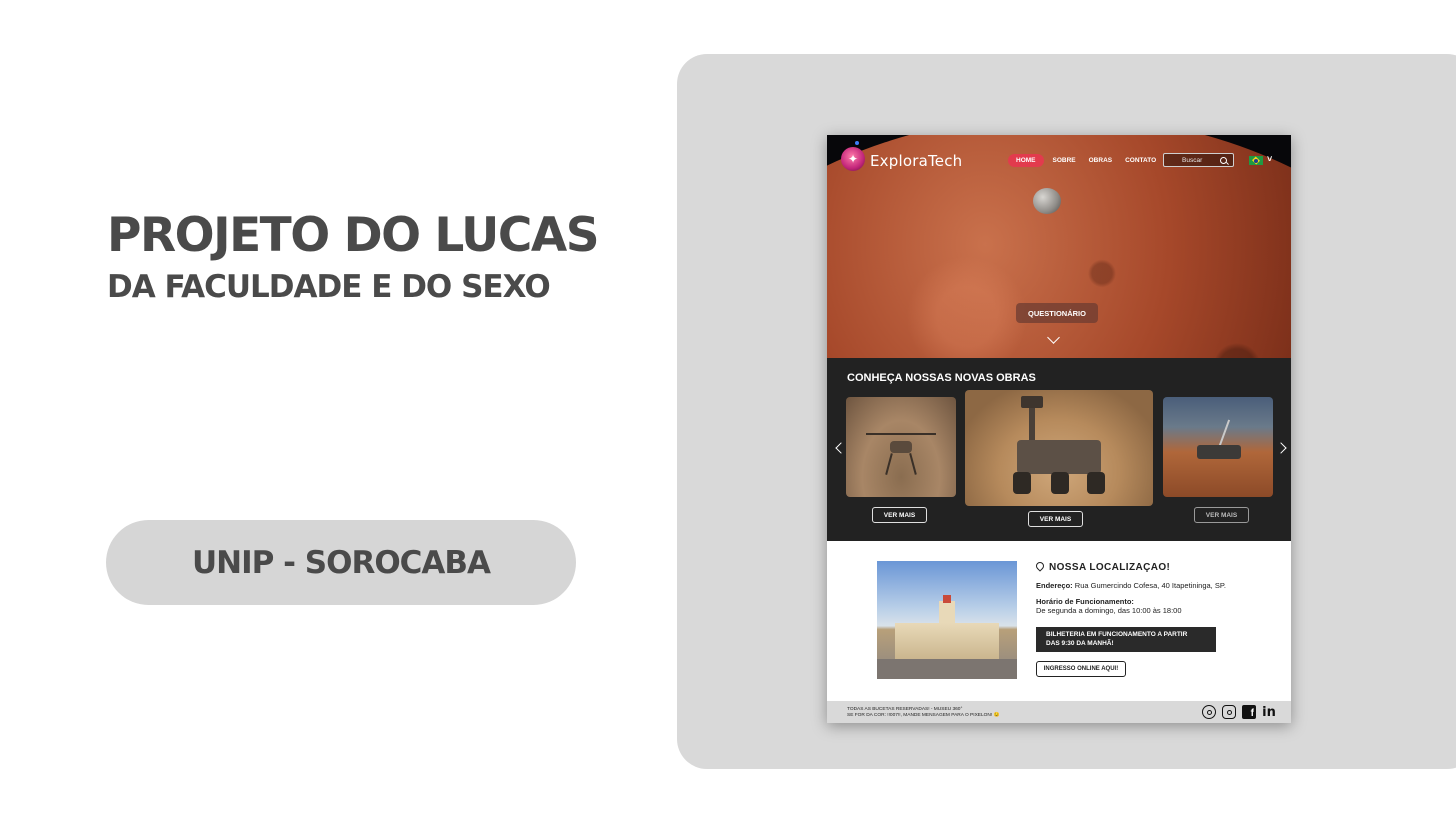  I want to click on lander-body, so click(1219, 452).